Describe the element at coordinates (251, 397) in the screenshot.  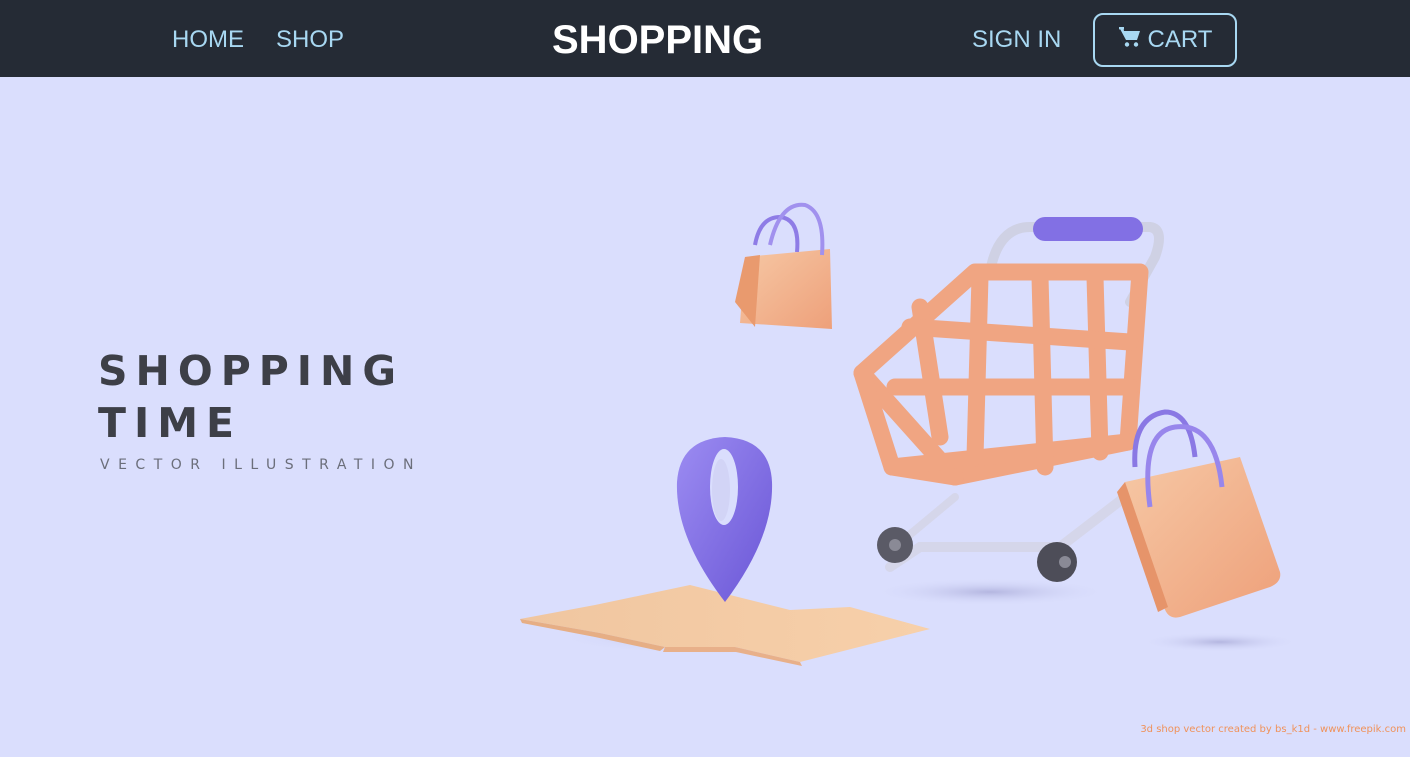
I see `hero-title: SHOPPING TIME` at that location.